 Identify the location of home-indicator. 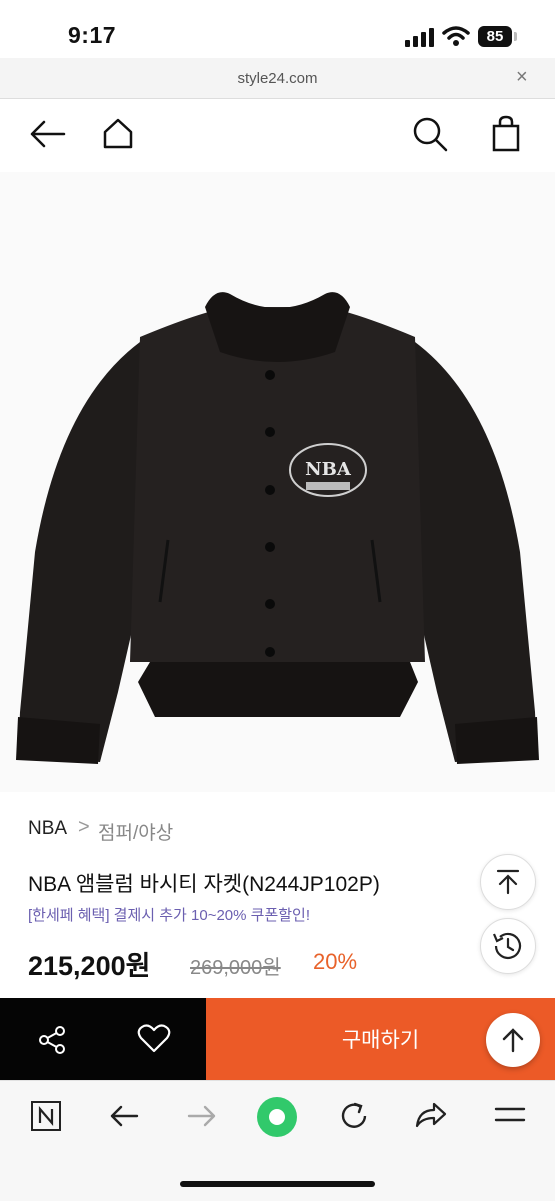
(277, 1184).